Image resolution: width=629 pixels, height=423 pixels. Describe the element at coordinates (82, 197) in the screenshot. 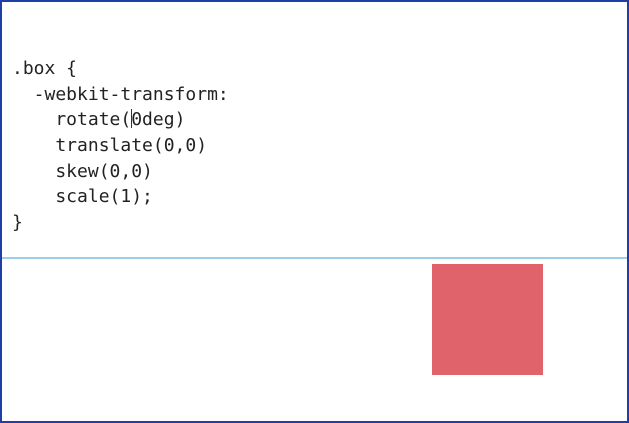

I see `code-line-scale: scale(1);` at that location.